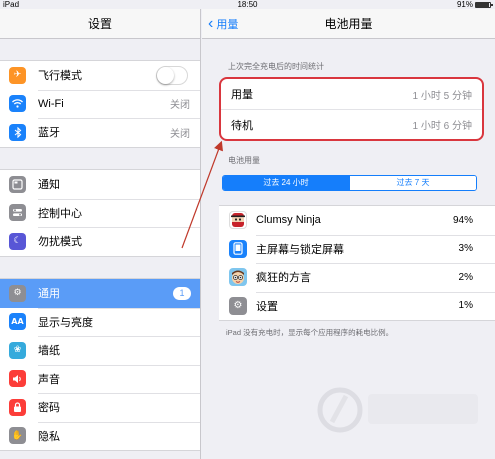 This screenshot has width=495, height=459. What do you see at coordinates (49, 294) in the screenshot?
I see `sidebar-item-label: 通用` at bounding box center [49, 294].